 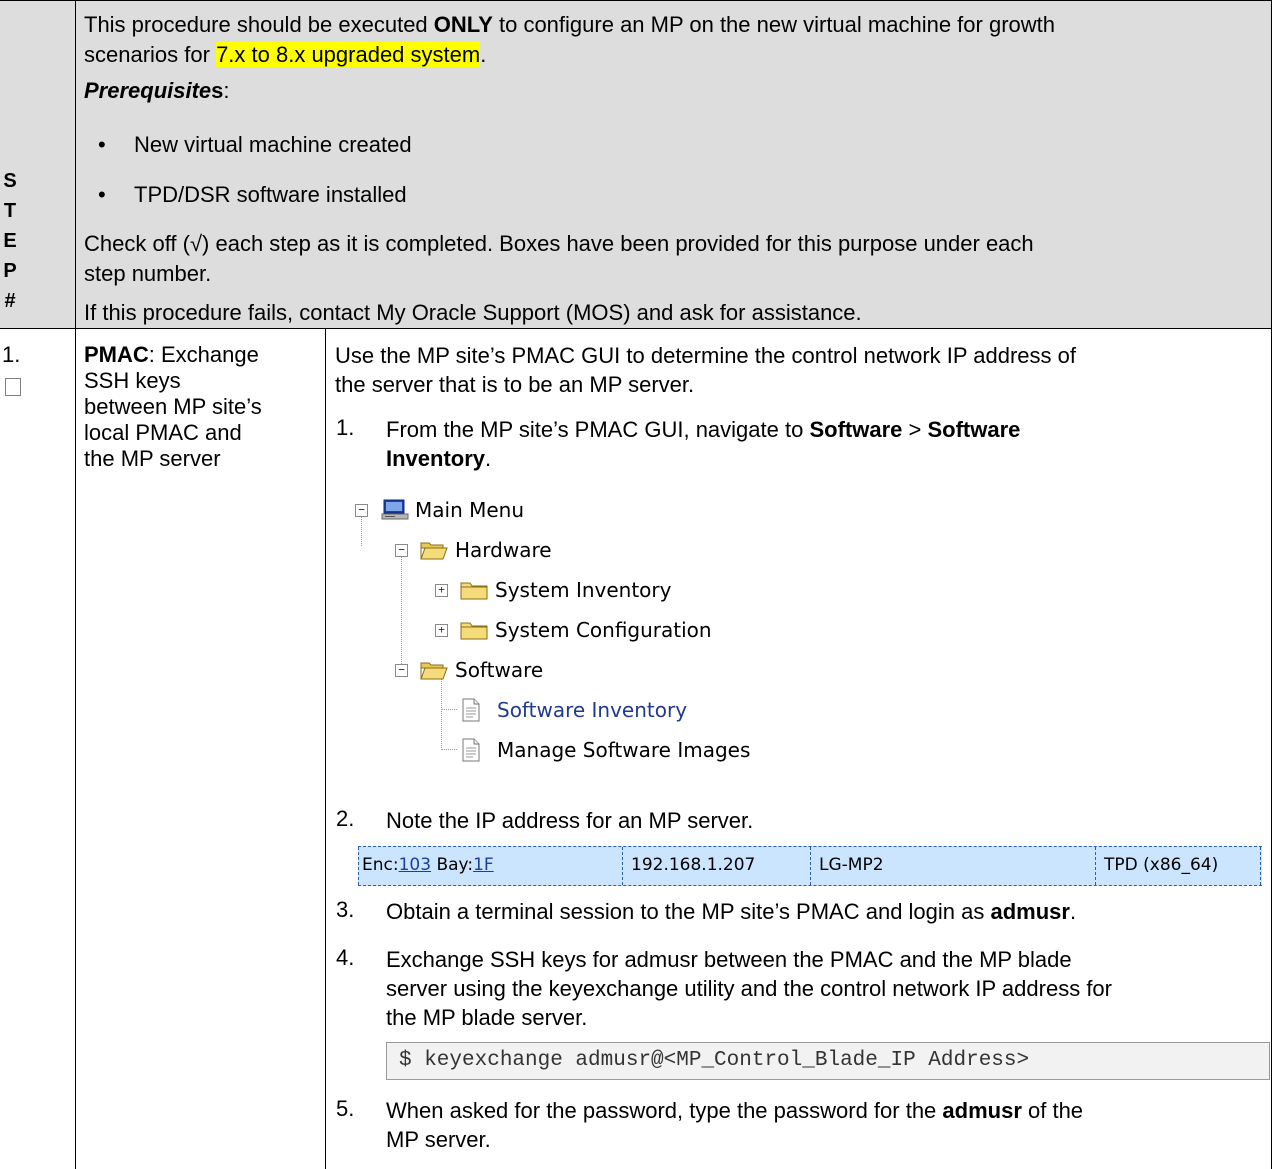 What do you see at coordinates (273, 144) in the screenshot?
I see `prerequisite-text: New virtual machine created` at bounding box center [273, 144].